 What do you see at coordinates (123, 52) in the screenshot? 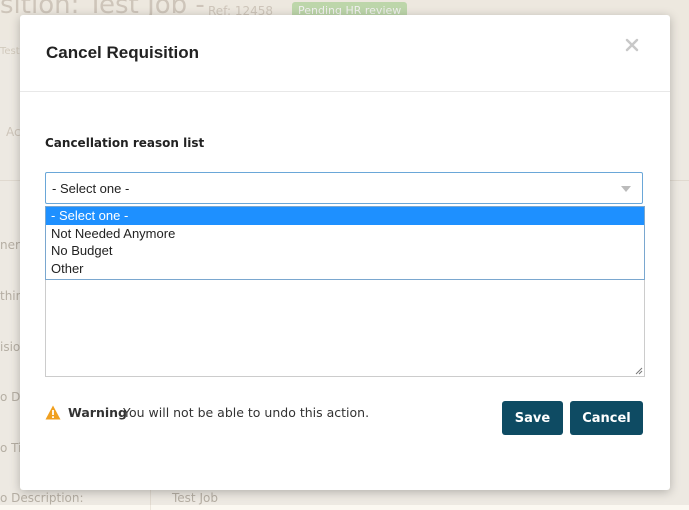
I see `modal-title: Cancel Requisition` at bounding box center [123, 52].